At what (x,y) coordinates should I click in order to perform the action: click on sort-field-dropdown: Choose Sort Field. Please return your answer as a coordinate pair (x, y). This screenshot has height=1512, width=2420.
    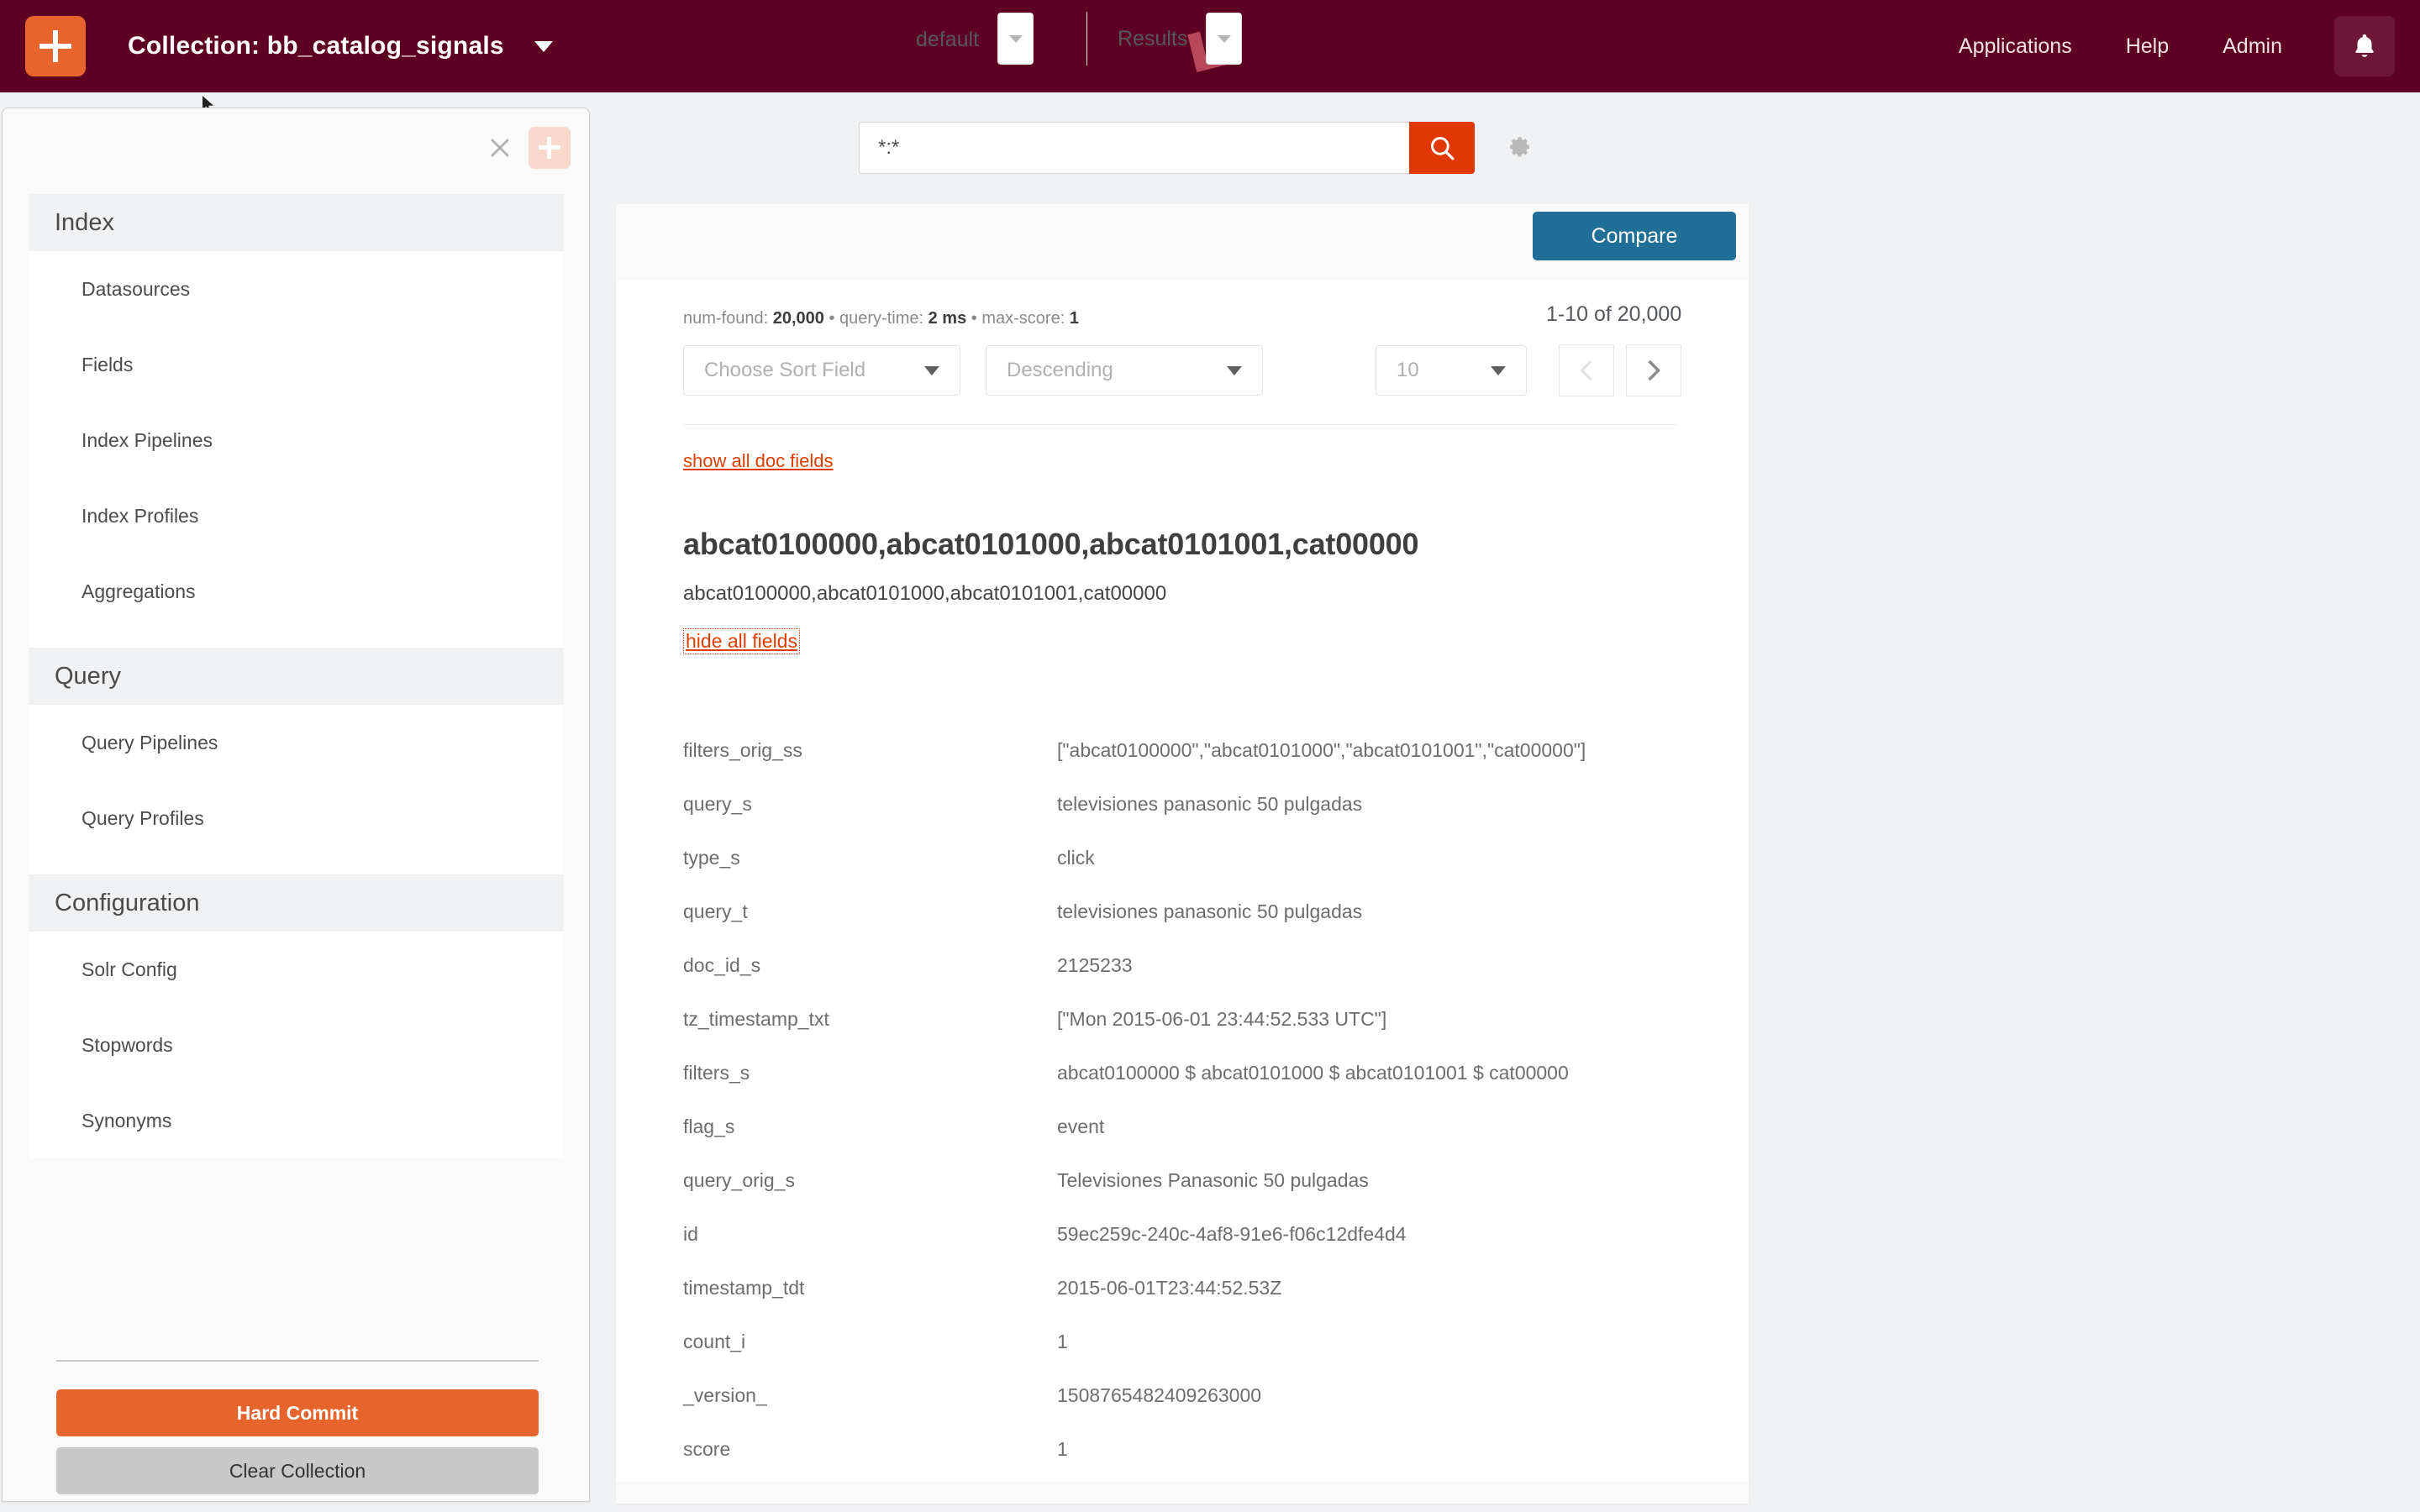
    Looking at the image, I should click on (822, 370).